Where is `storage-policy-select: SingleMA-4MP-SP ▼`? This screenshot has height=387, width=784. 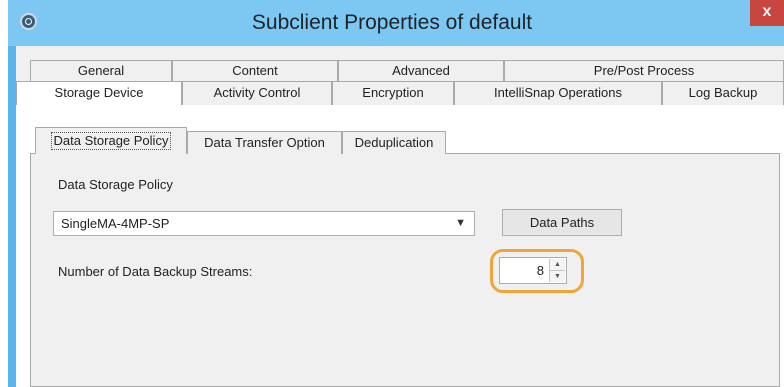
storage-policy-select: SingleMA-4MP-SP ▼ is located at coordinates (264, 223).